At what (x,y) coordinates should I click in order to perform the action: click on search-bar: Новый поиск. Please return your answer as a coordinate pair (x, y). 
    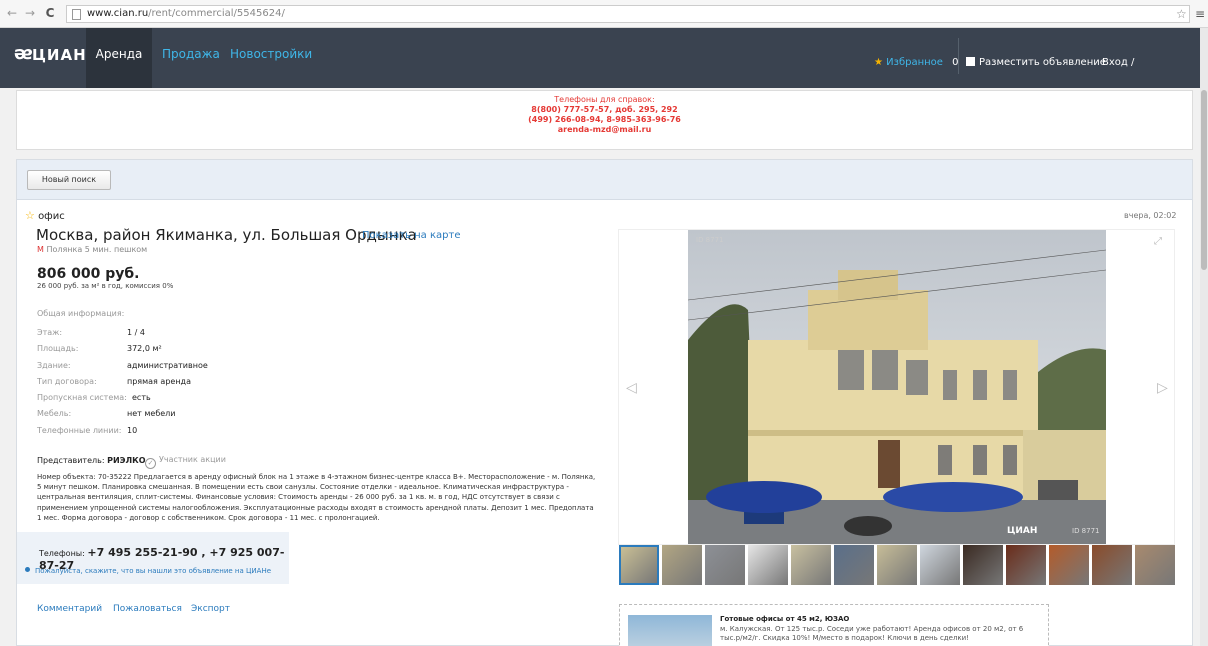
    Looking at the image, I should click on (604, 180).